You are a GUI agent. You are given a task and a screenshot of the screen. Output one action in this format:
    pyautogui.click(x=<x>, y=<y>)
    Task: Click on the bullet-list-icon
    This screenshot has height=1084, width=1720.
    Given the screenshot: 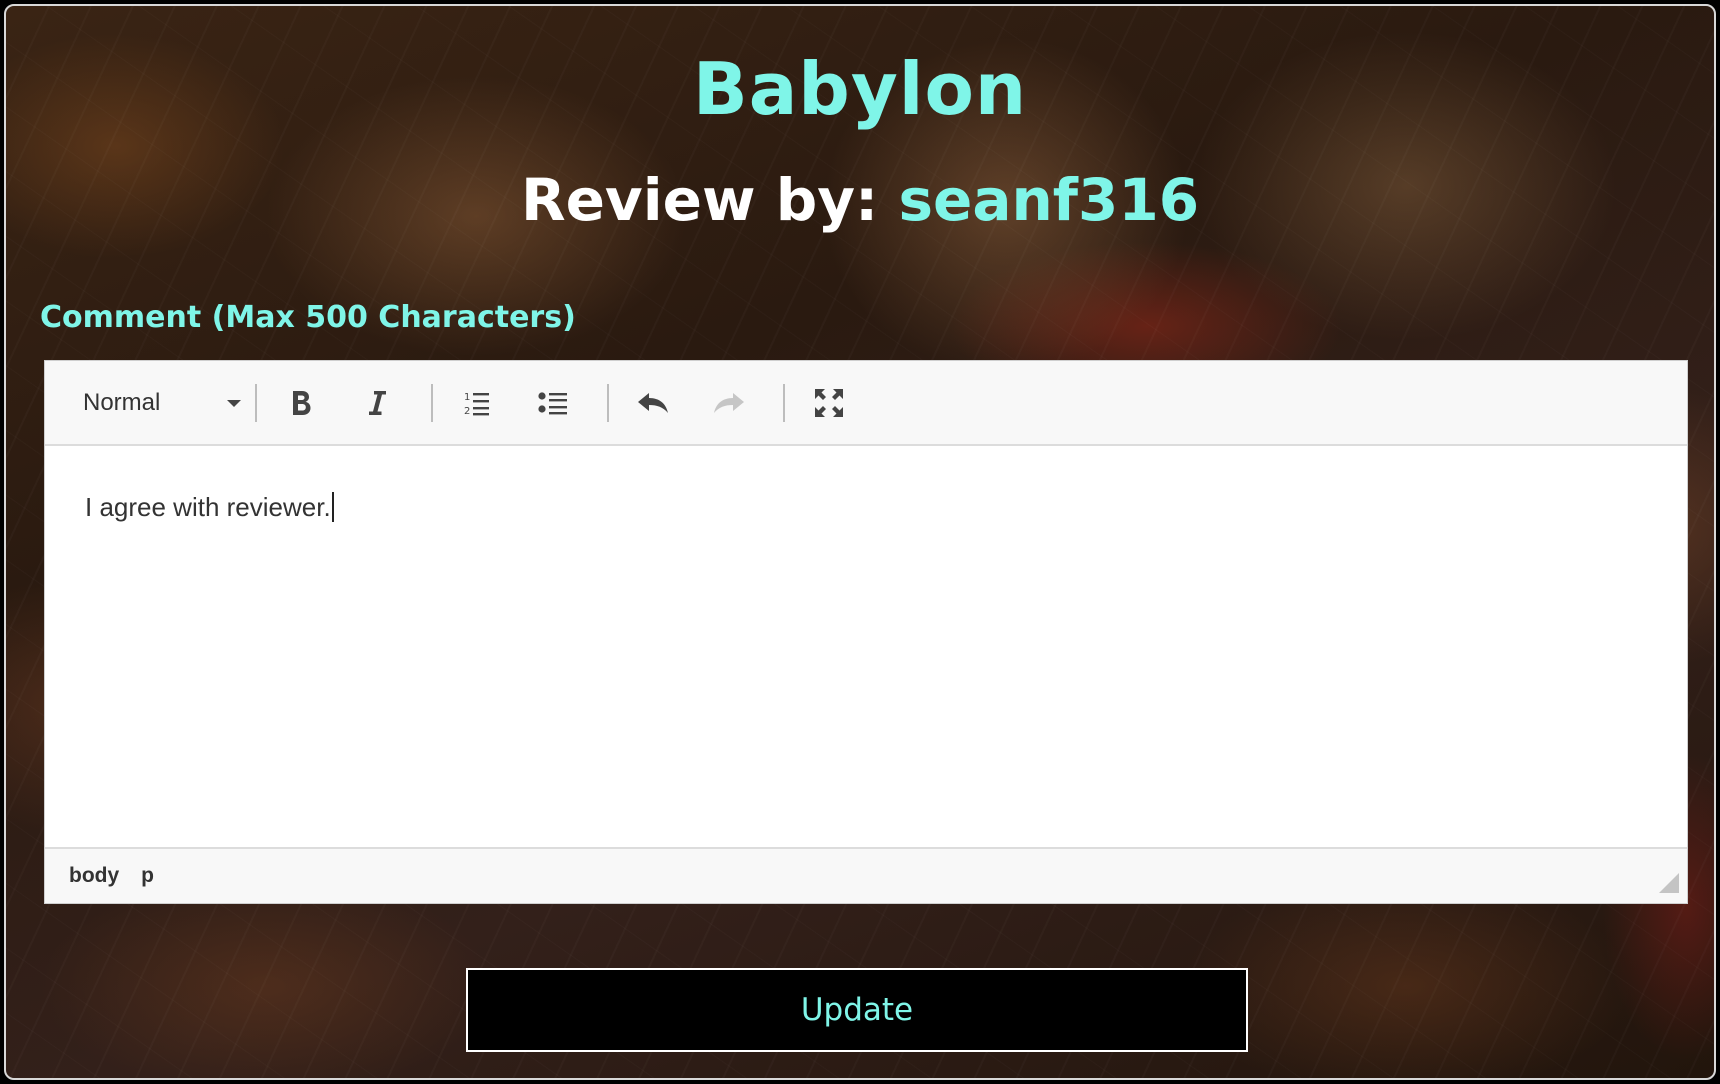 What is the action you would take?
    pyautogui.click(x=552, y=402)
    